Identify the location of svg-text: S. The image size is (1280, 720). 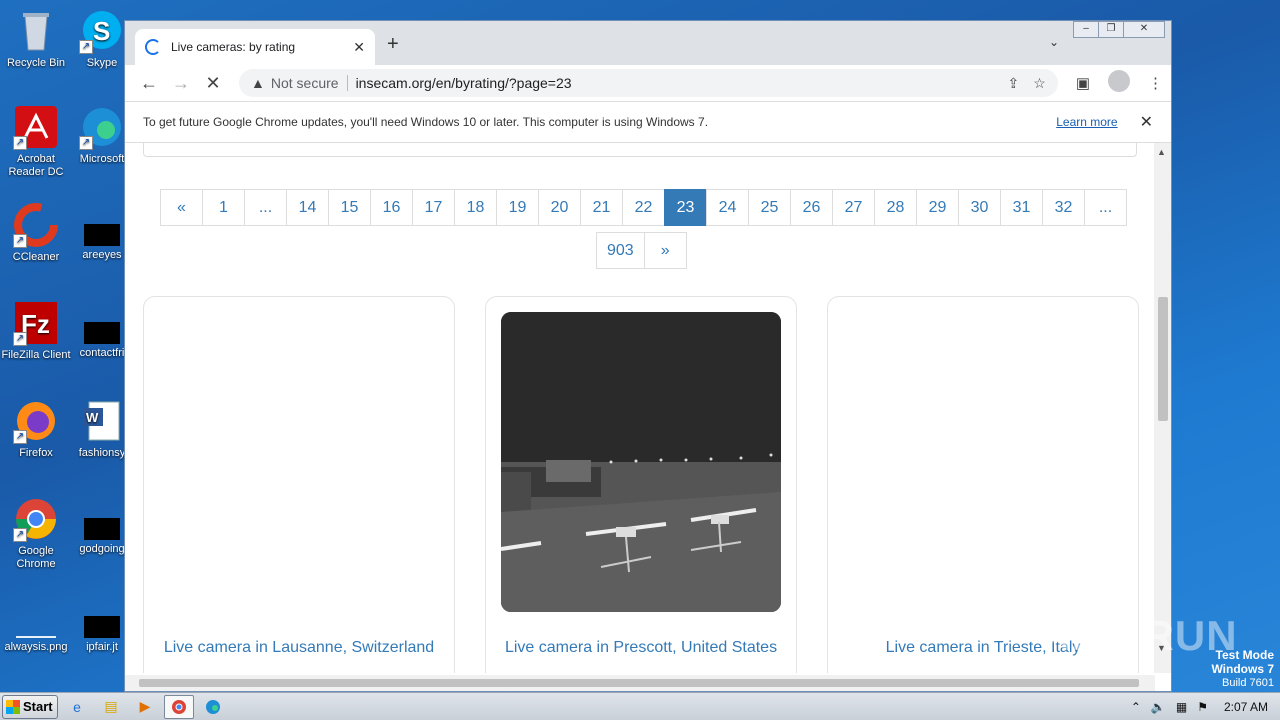
(101, 31).